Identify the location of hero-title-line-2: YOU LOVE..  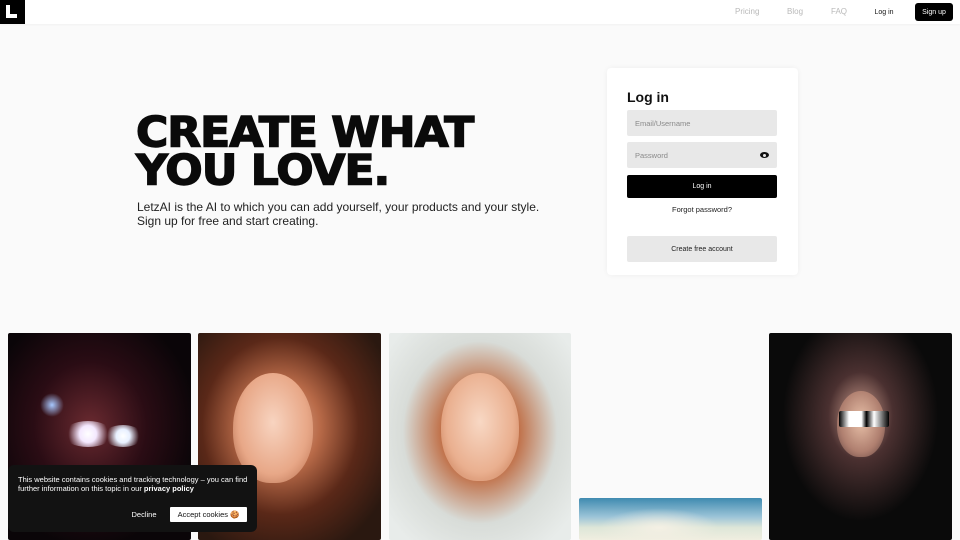
(263, 170).